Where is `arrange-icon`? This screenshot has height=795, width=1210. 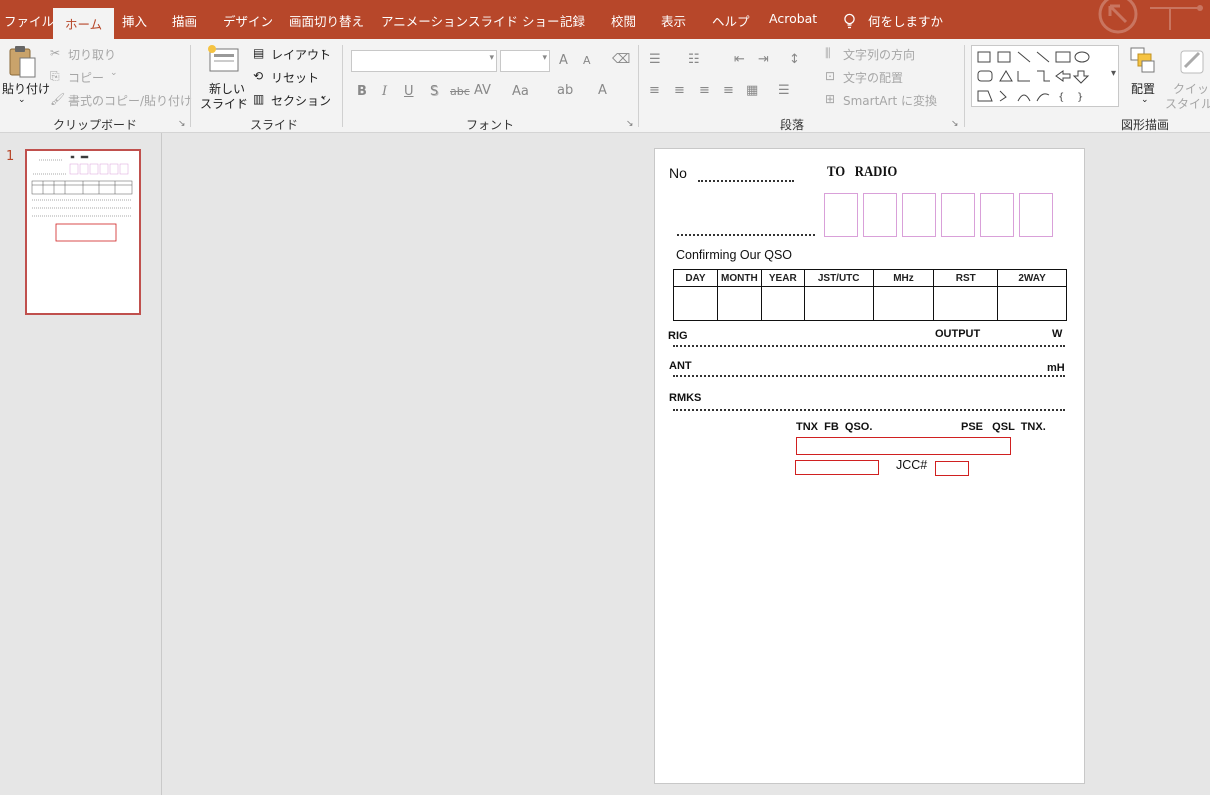
arrange-icon is located at coordinates (1143, 60).